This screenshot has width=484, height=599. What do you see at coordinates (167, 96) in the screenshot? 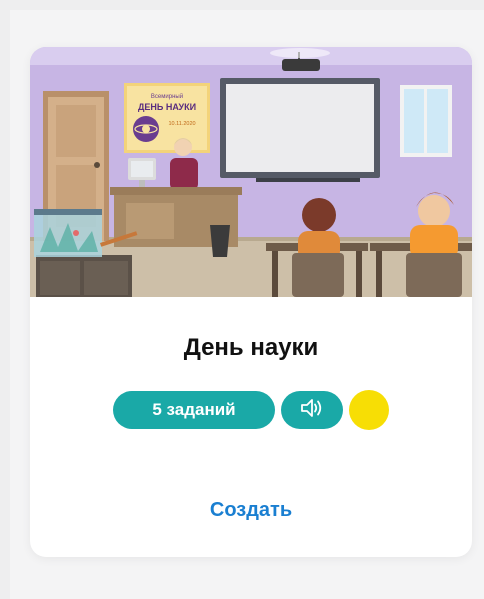
I see `poster-line-1: Всемирный` at bounding box center [167, 96].